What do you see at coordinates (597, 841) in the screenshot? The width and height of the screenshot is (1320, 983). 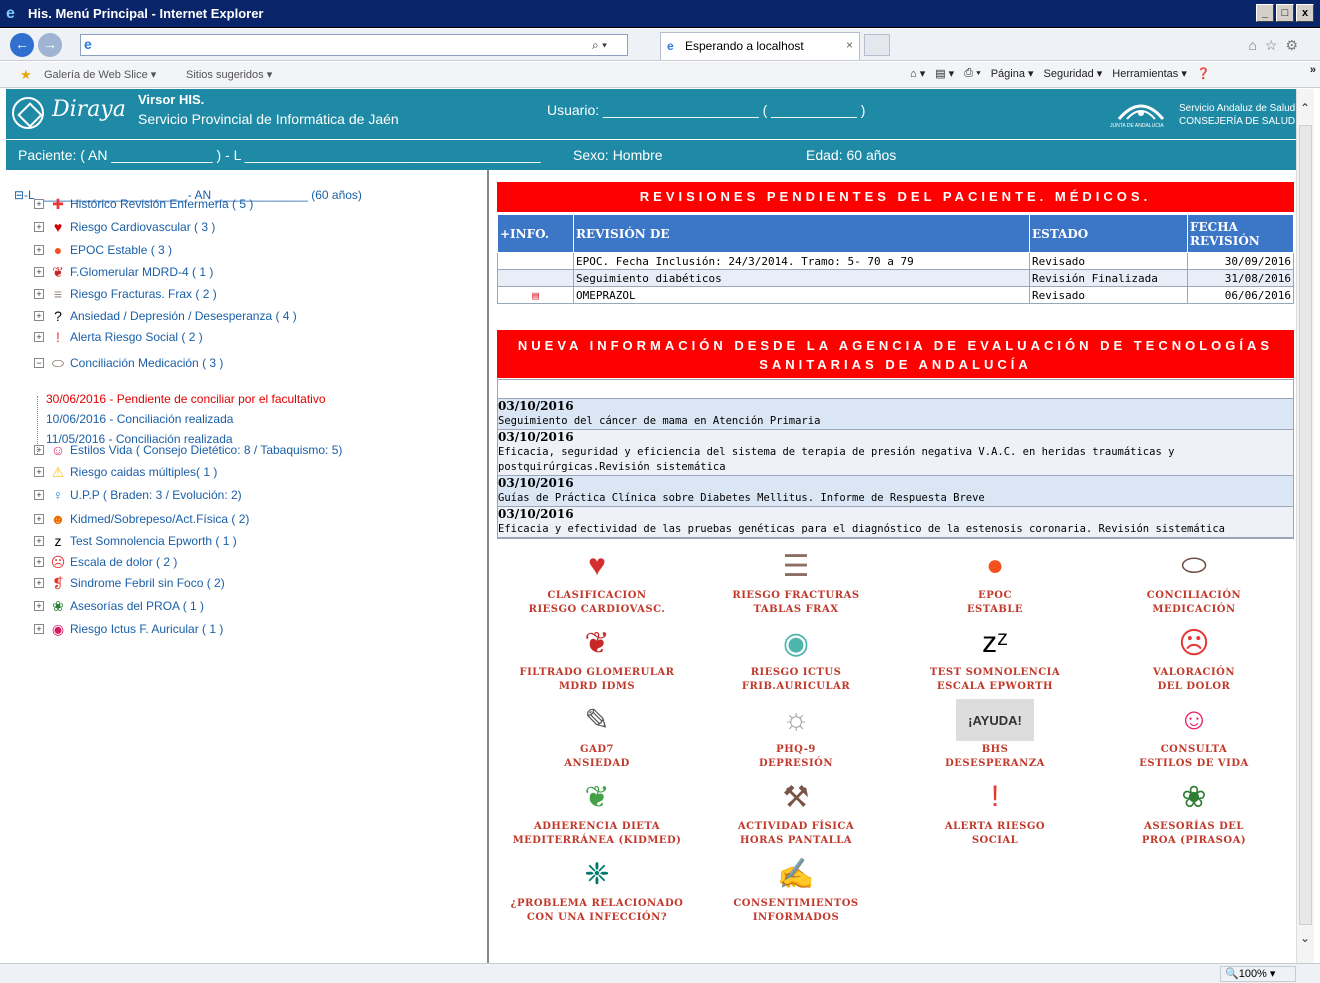 I see `tile-label-line-2: MEDITERRÁNEA (KIDMED)` at bounding box center [597, 841].